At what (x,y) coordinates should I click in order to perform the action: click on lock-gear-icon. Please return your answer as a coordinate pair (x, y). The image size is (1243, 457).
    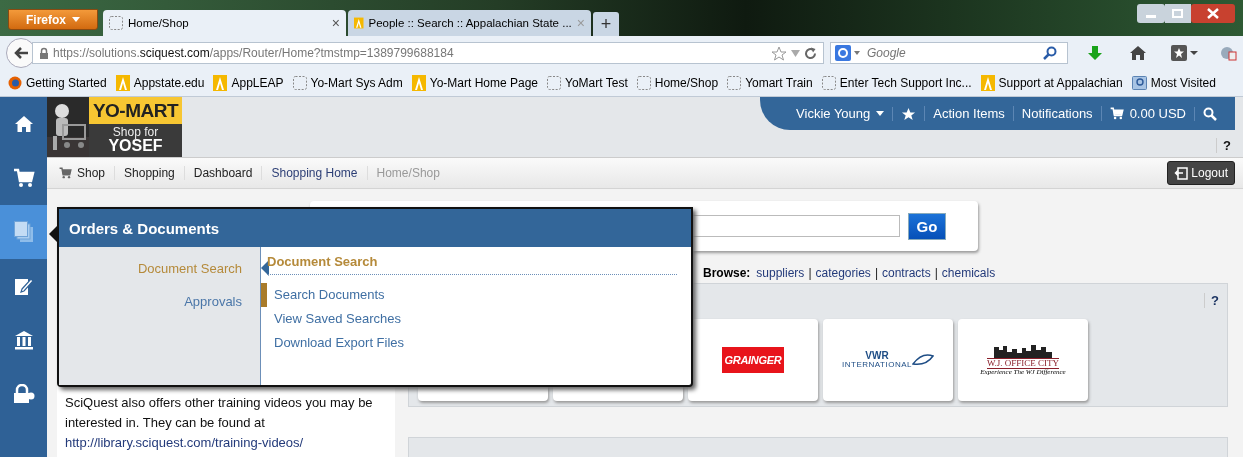
    Looking at the image, I should click on (23, 394).